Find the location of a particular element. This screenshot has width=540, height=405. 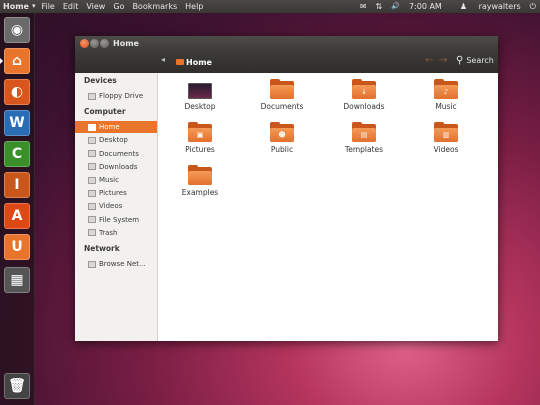

sidebar-item-trash: Trash is located at coordinates (116, 233).